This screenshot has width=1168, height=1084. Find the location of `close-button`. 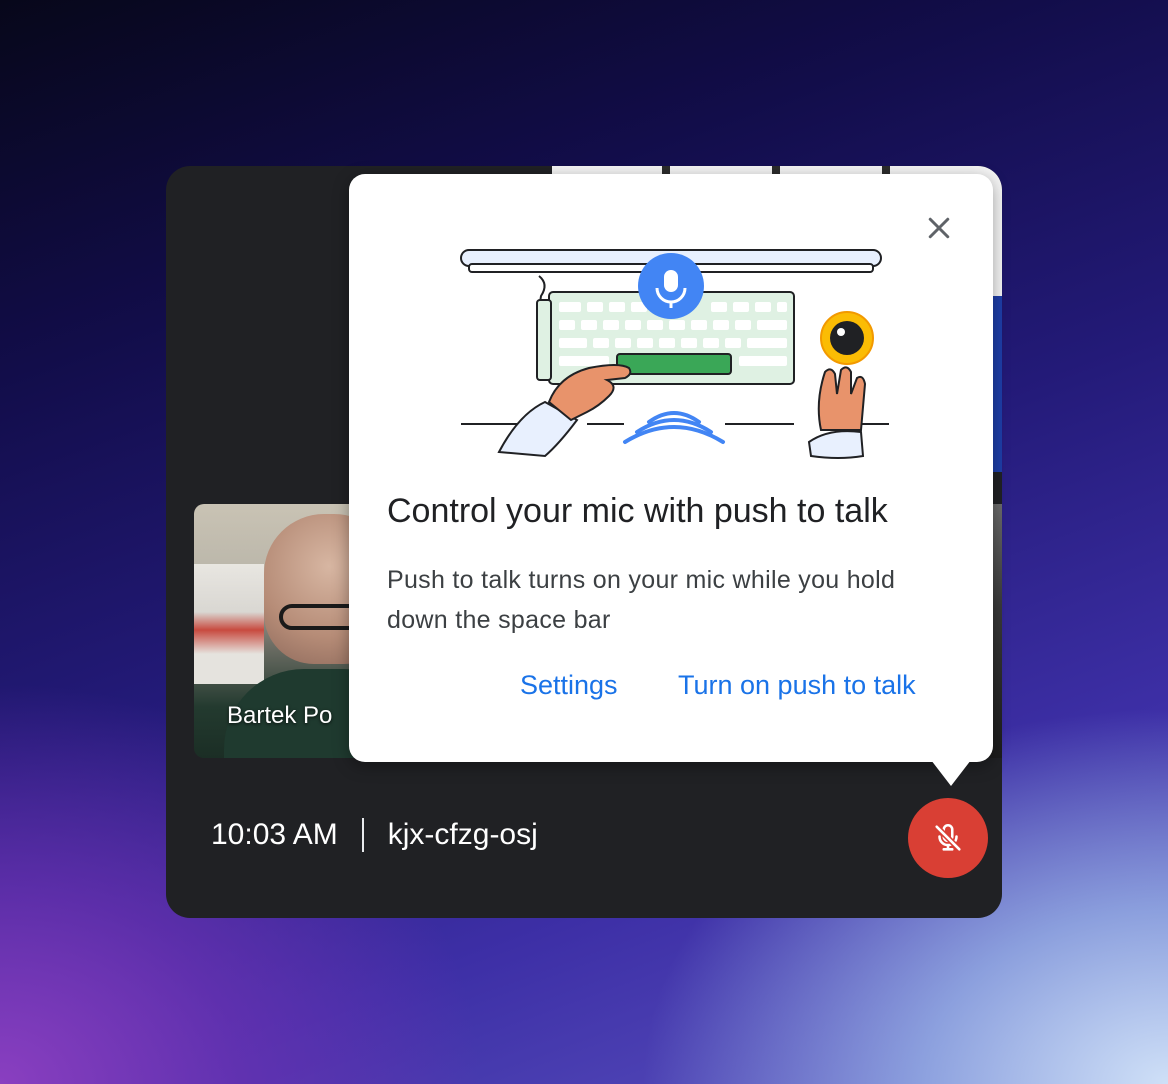

close-button is located at coordinates (939, 228).